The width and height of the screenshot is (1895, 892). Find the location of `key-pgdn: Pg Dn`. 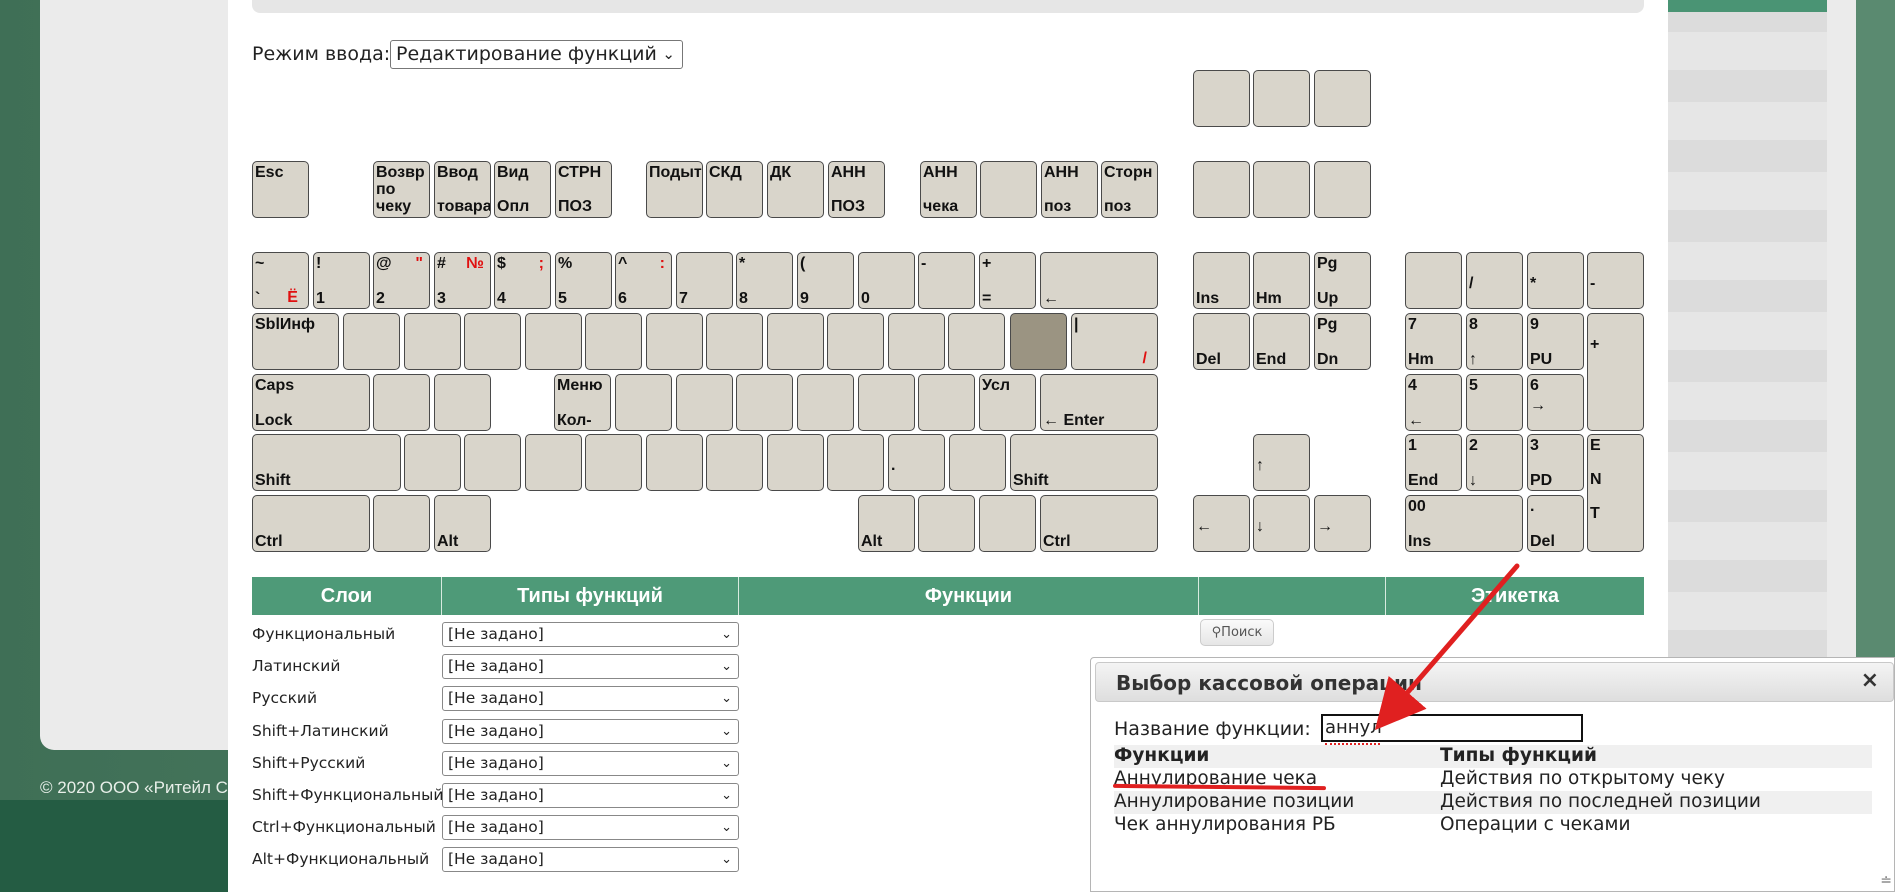

key-pgdn: Pg Dn is located at coordinates (1342, 341).